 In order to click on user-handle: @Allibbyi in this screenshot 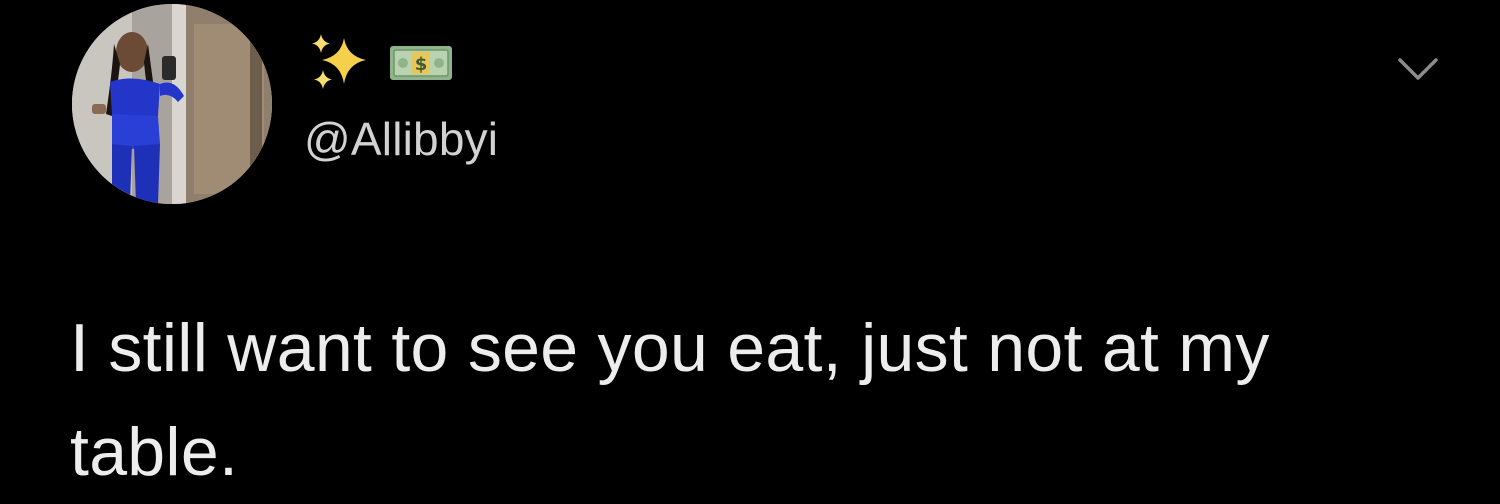, I will do `click(401, 139)`.